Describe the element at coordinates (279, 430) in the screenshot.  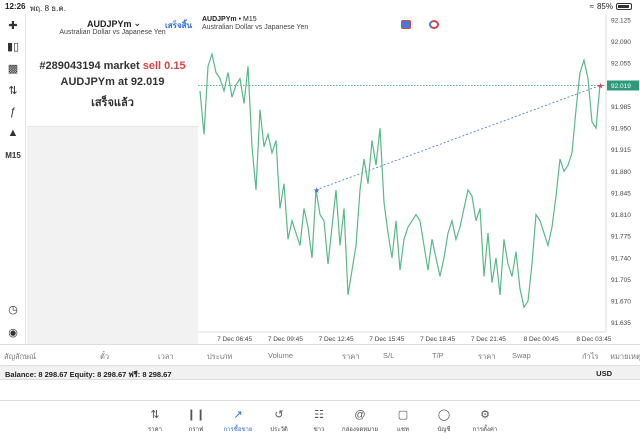
I see `tab-label: ประวัติ` at that location.